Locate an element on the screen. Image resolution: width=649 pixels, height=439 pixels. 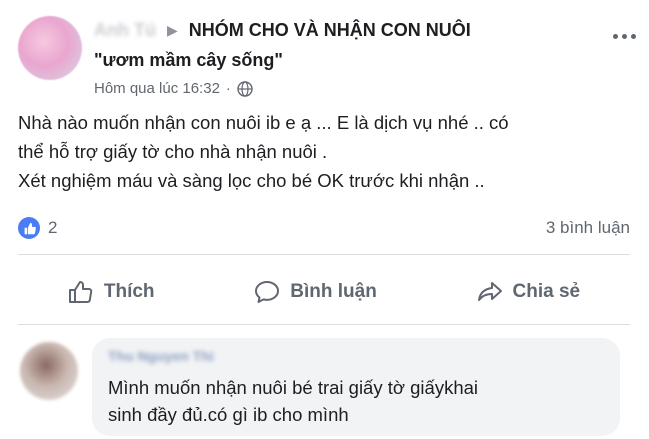
author-line: Anh Tú ▶ NHÓM CHO VÀ NHẬN CON NUÔI is located at coordinates (282, 30).